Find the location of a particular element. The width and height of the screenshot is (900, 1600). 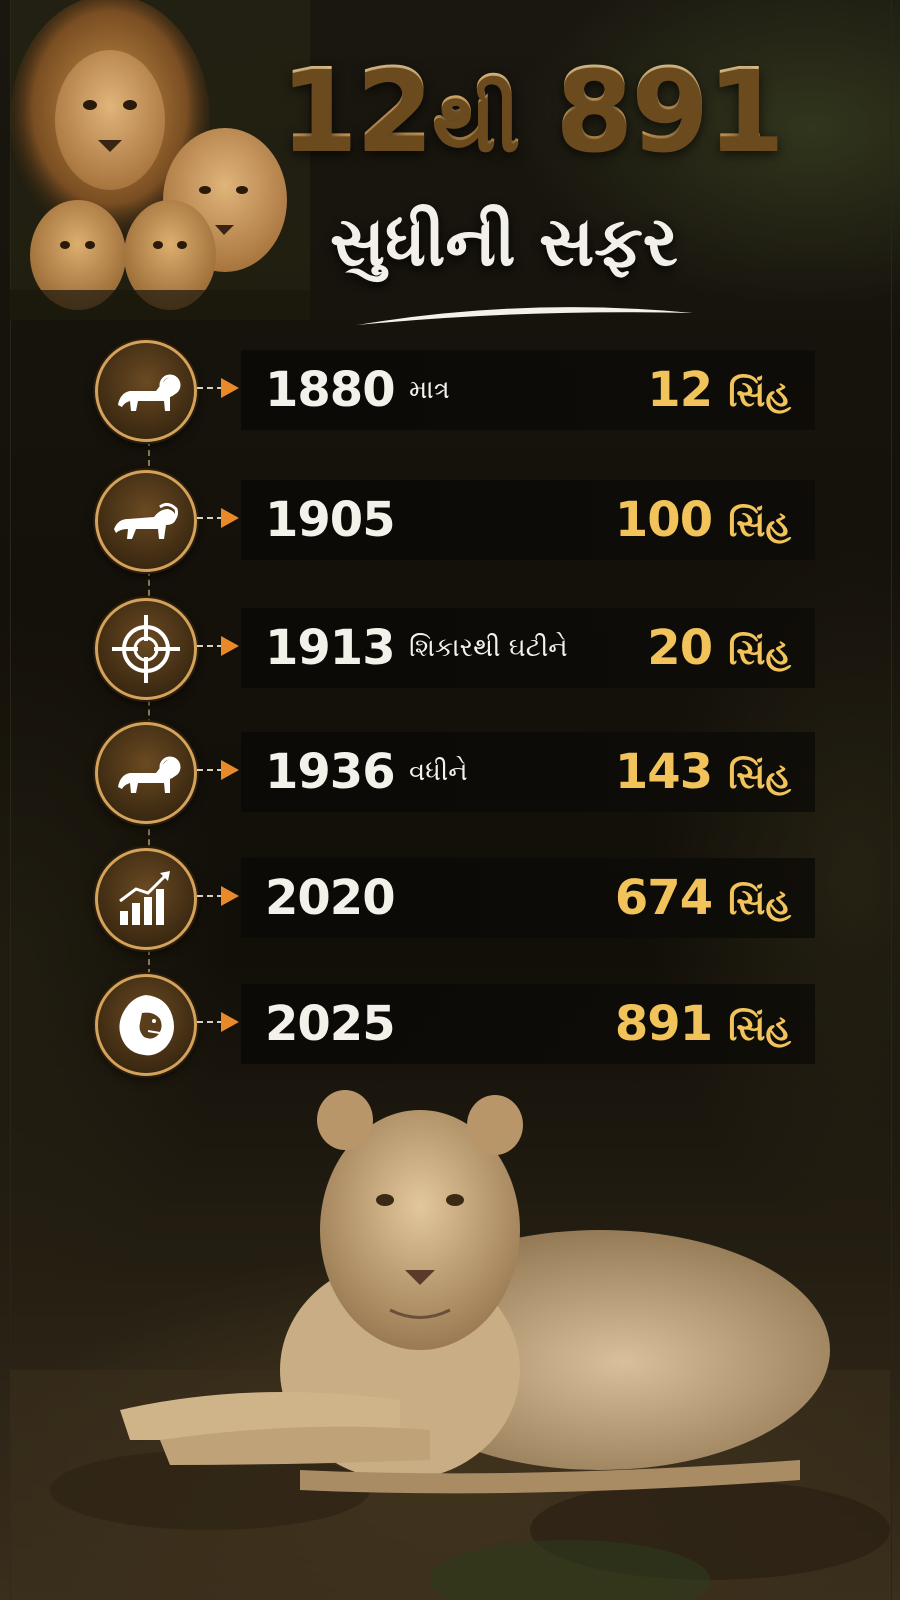

title-number-start: 12 is located at coordinates (357, 110).